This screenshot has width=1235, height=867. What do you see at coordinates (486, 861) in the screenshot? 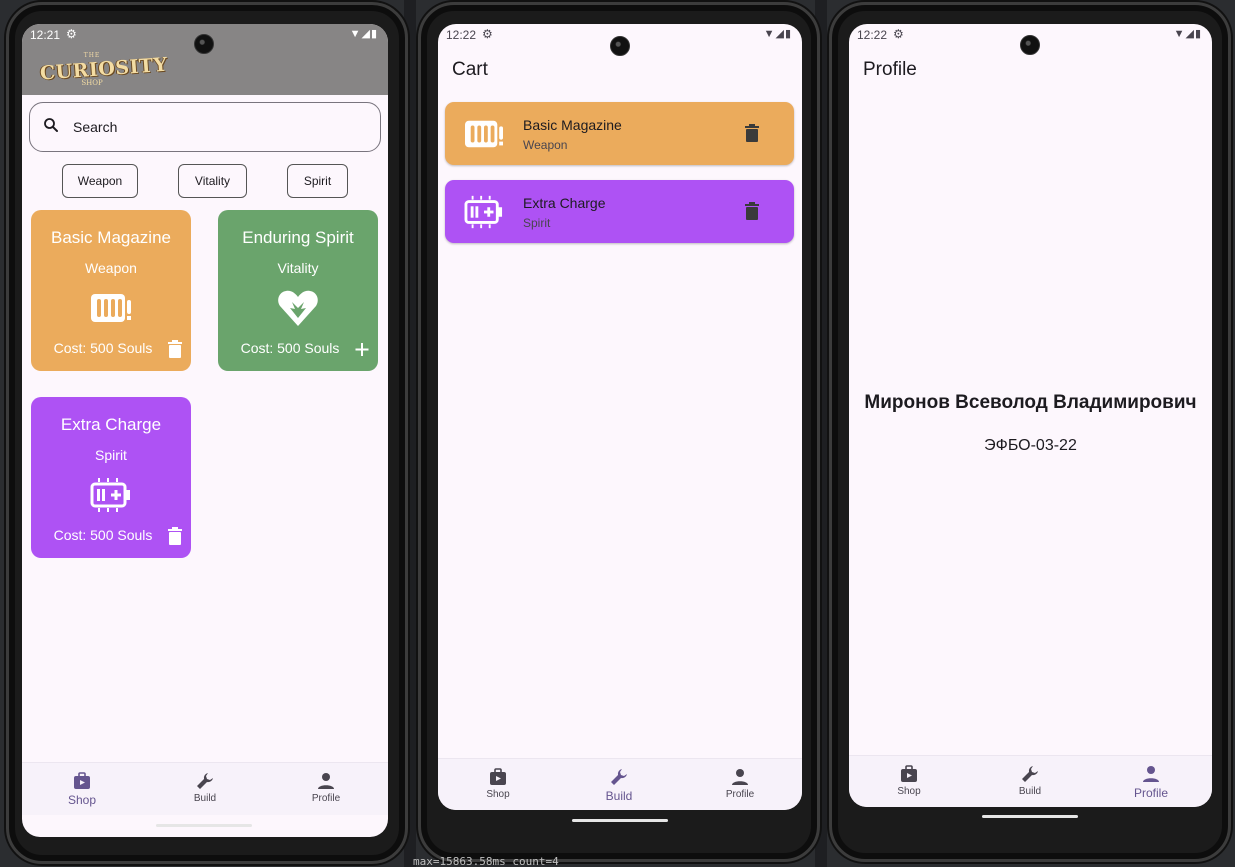
I see `debug-overlay-text: max=15863.58ms count=4` at bounding box center [486, 861].